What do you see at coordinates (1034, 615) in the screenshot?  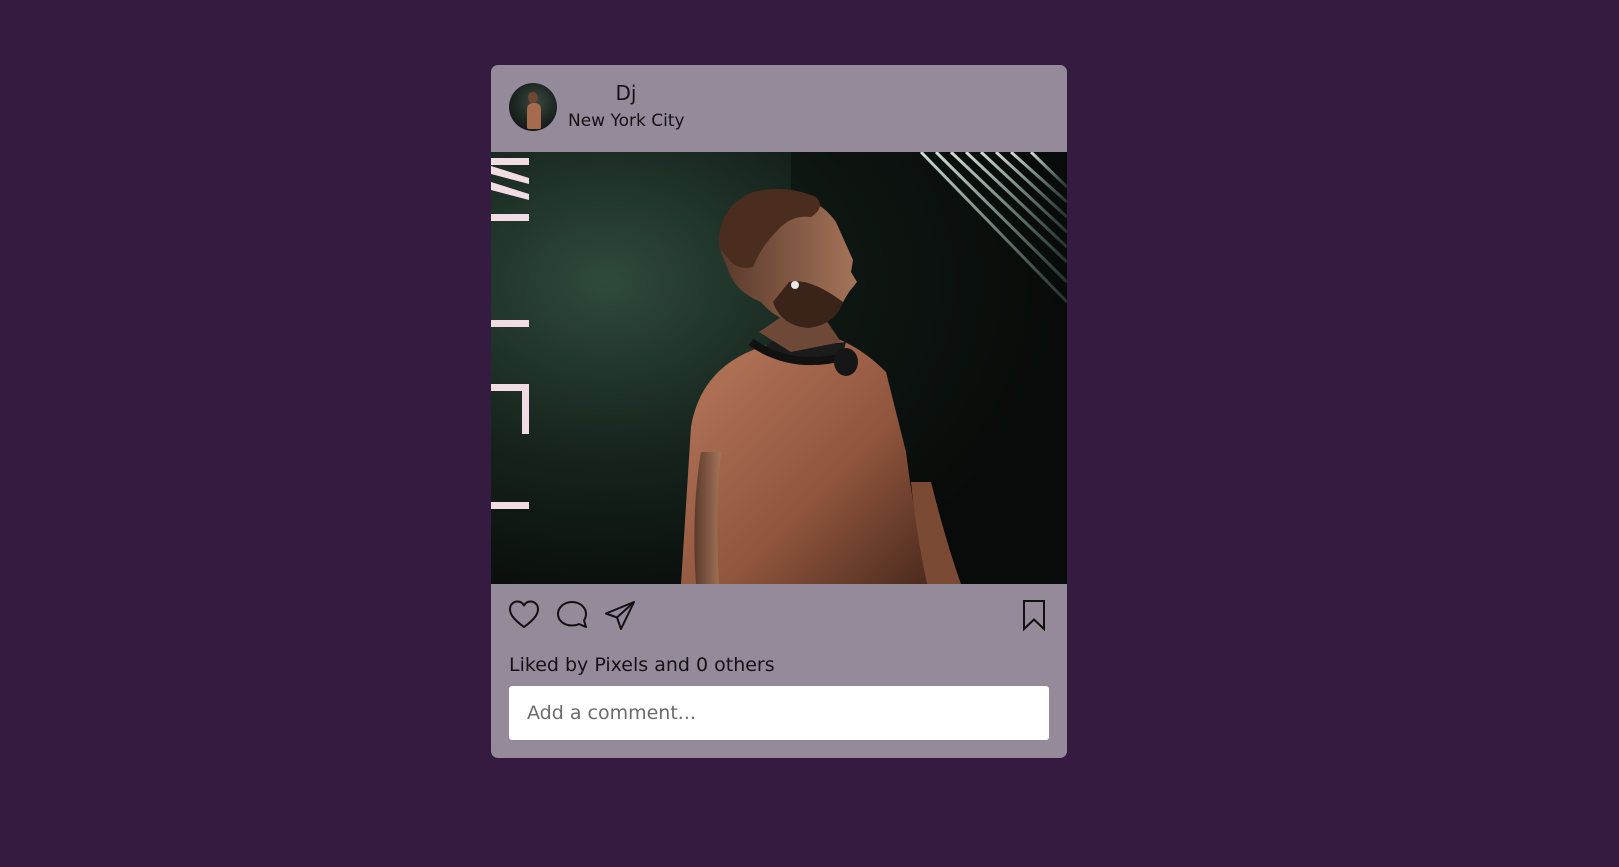 I see `bookmark-icon` at bounding box center [1034, 615].